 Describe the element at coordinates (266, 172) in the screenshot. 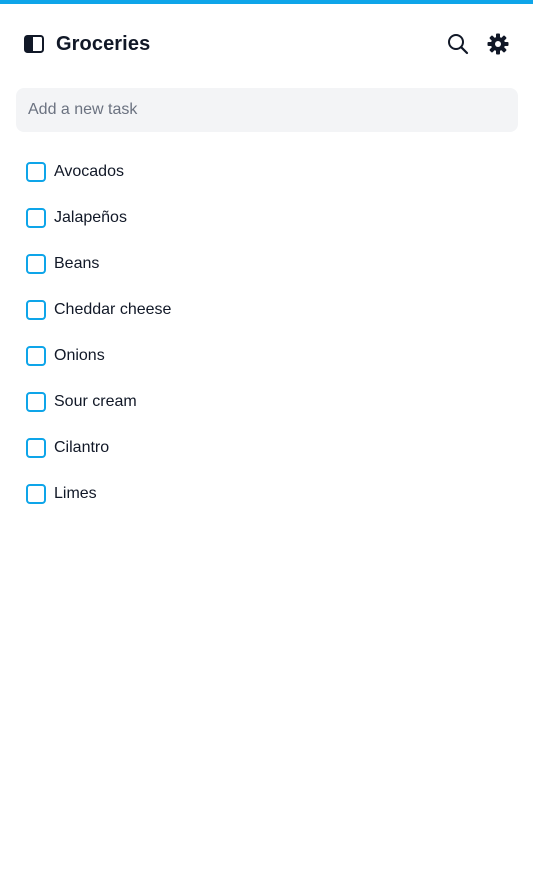

I see `list-item: Avocados` at that location.